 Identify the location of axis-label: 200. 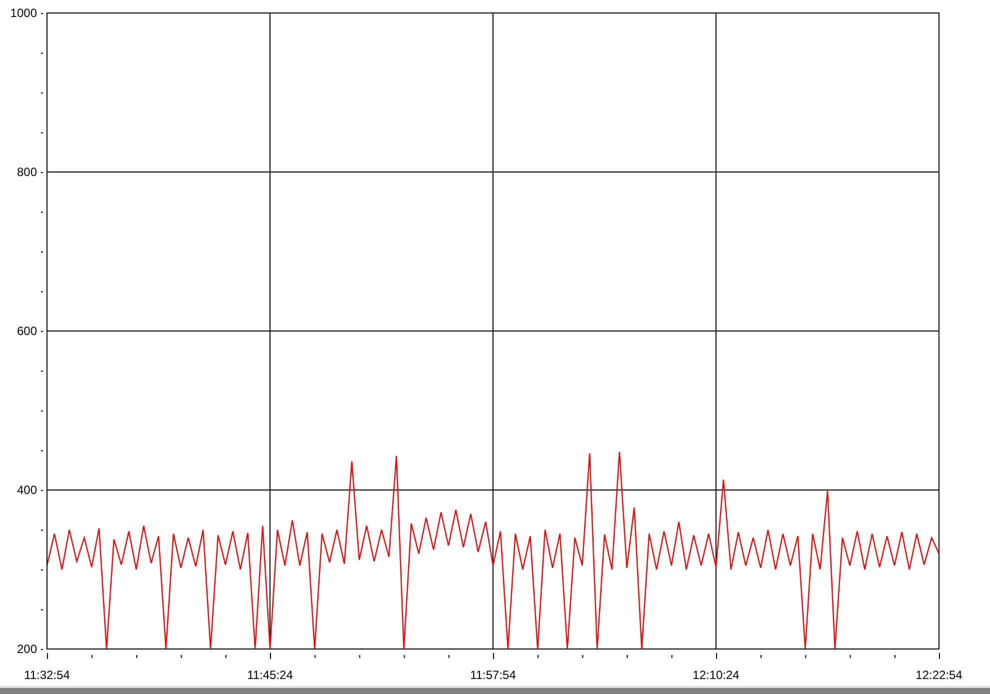
(26, 649).